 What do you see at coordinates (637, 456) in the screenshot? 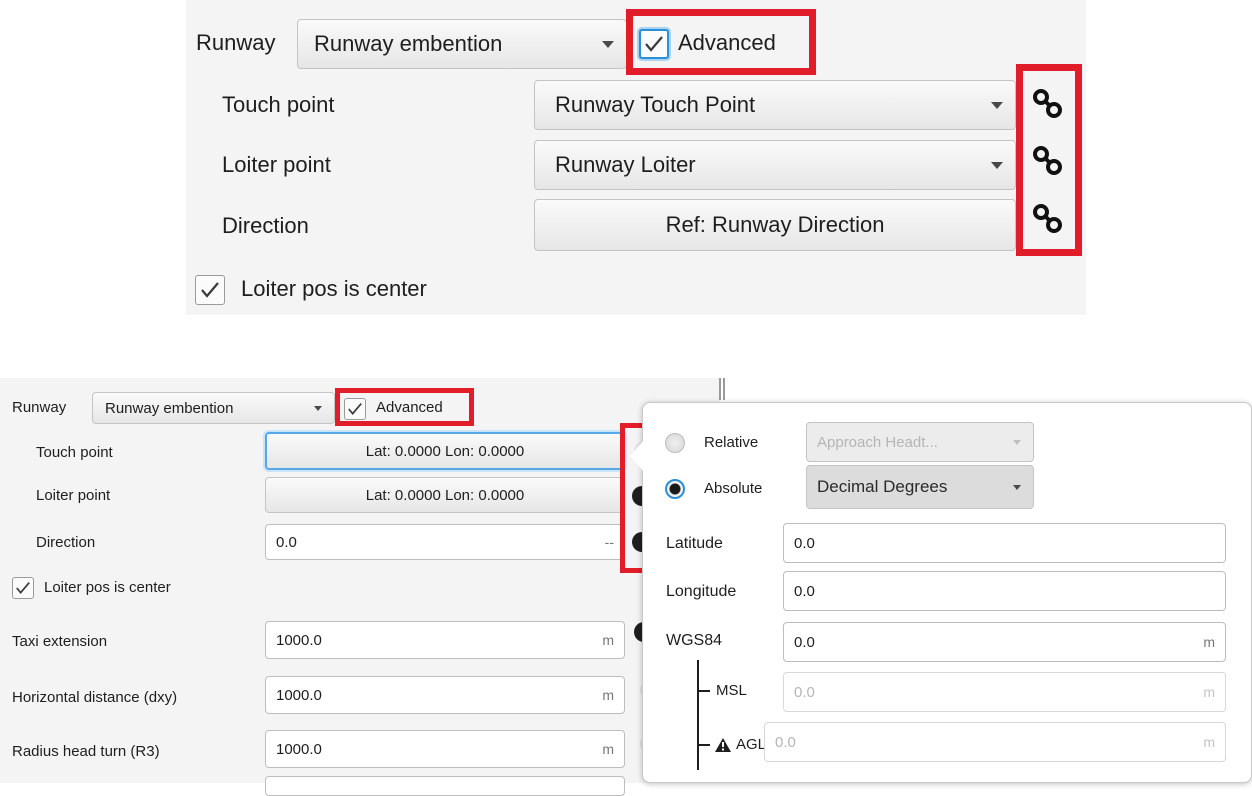
I see `popup-pointer` at bounding box center [637, 456].